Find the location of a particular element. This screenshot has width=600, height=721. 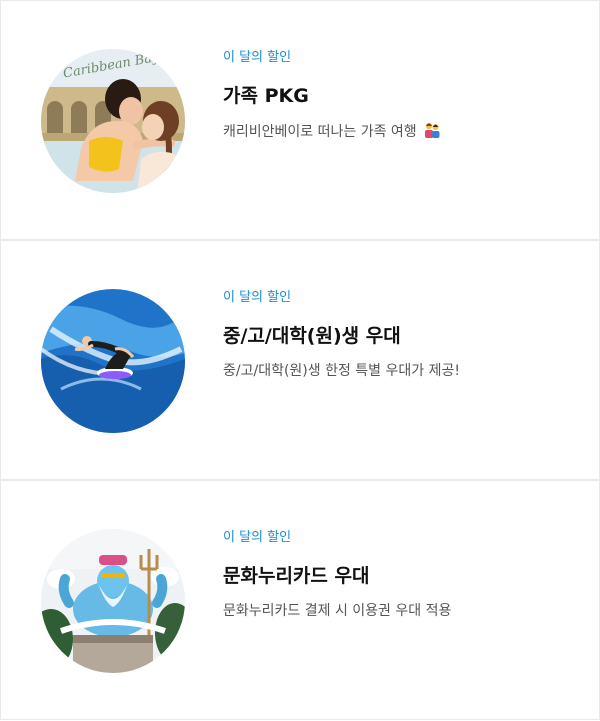

promo-title: 중/고/대학(원)생 우대 is located at coordinates (341, 336).